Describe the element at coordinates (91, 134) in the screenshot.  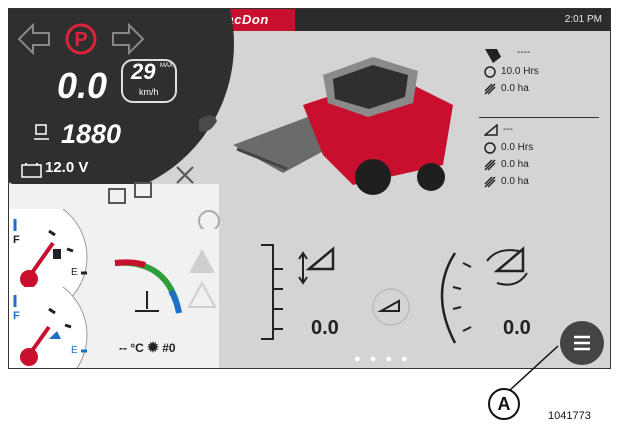
I see `engine-rpm: 1880` at that location.